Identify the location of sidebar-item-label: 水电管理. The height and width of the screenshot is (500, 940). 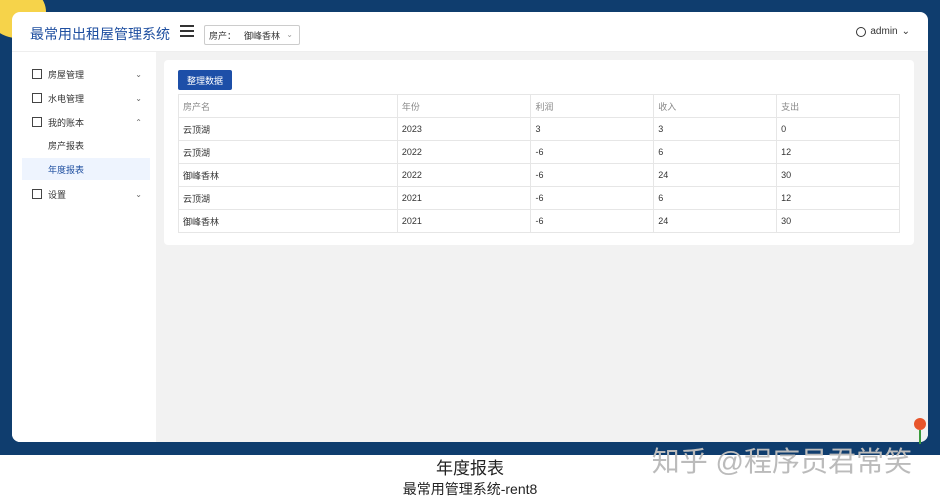
(66, 98).